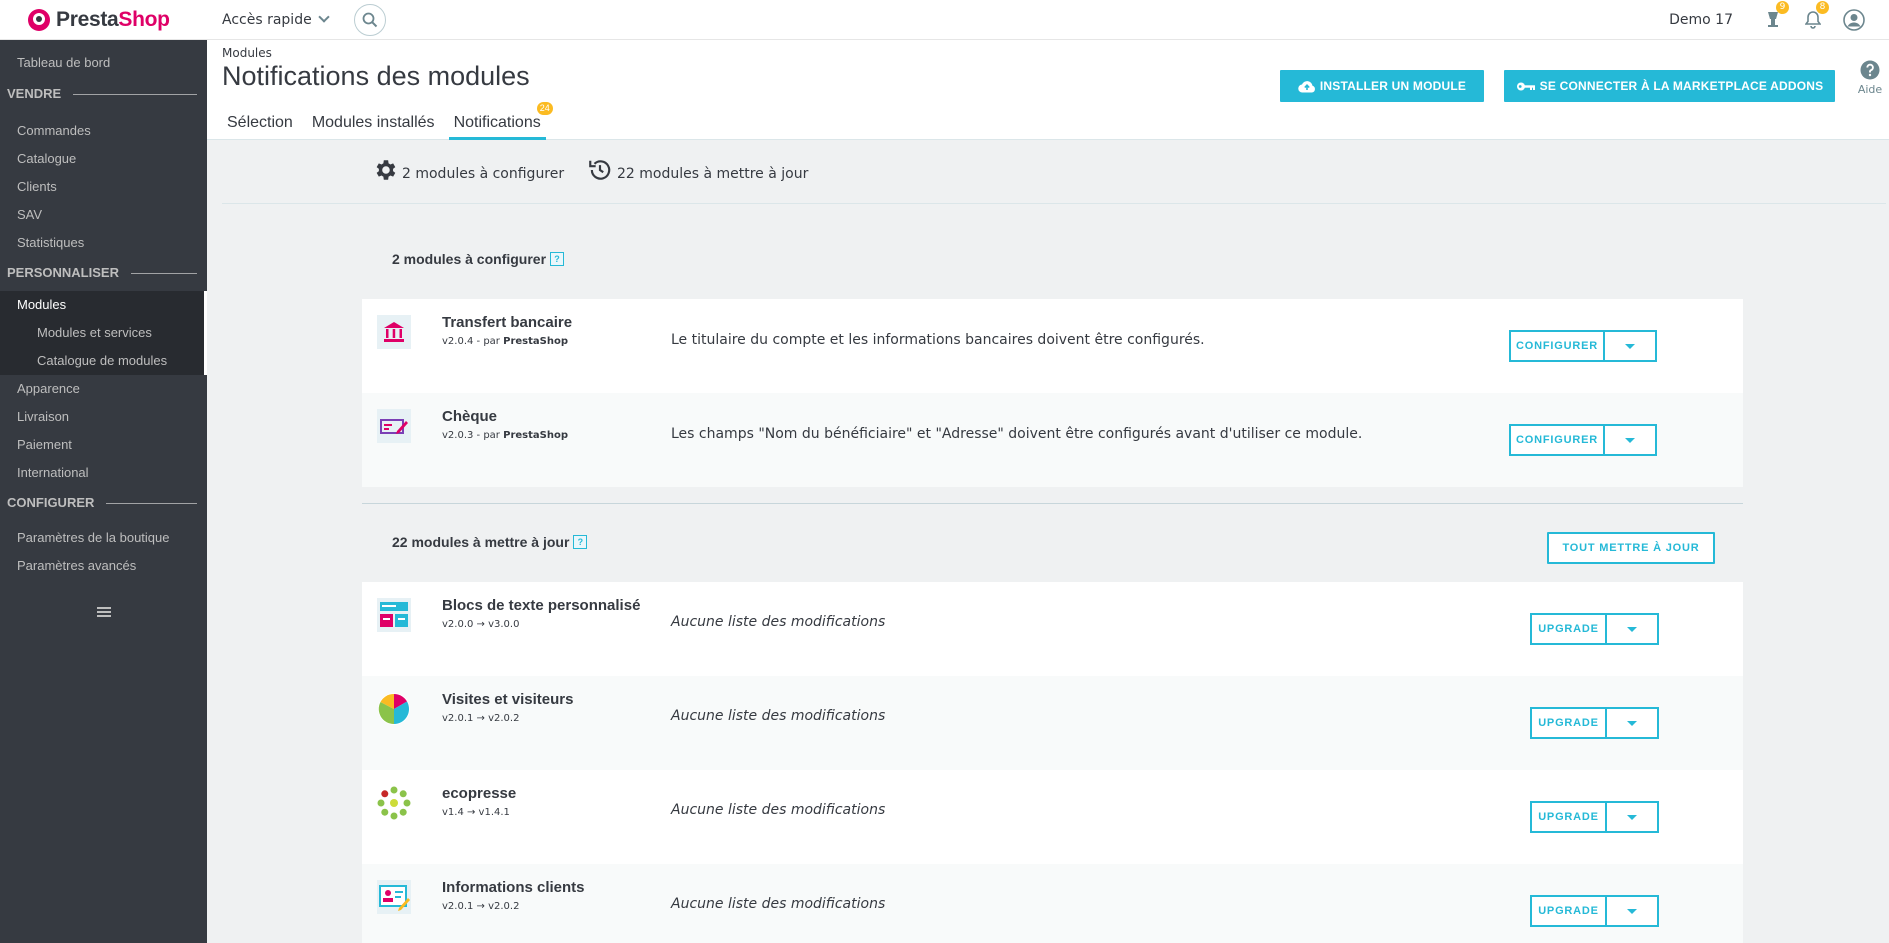 This screenshot has width=1889, height=943. Describe the element at coordinates (103, 389) in the screenshot. I see `sidebar-item-appearance: Apparence` at that location.